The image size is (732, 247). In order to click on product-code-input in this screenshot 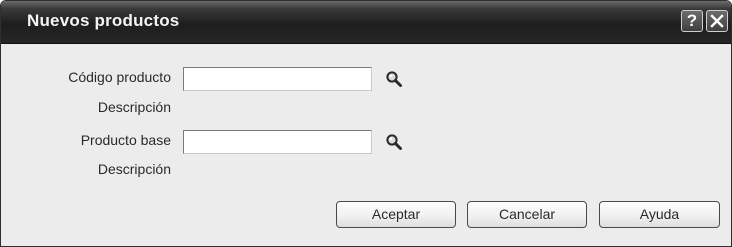, I will do `click(277, 79)`.